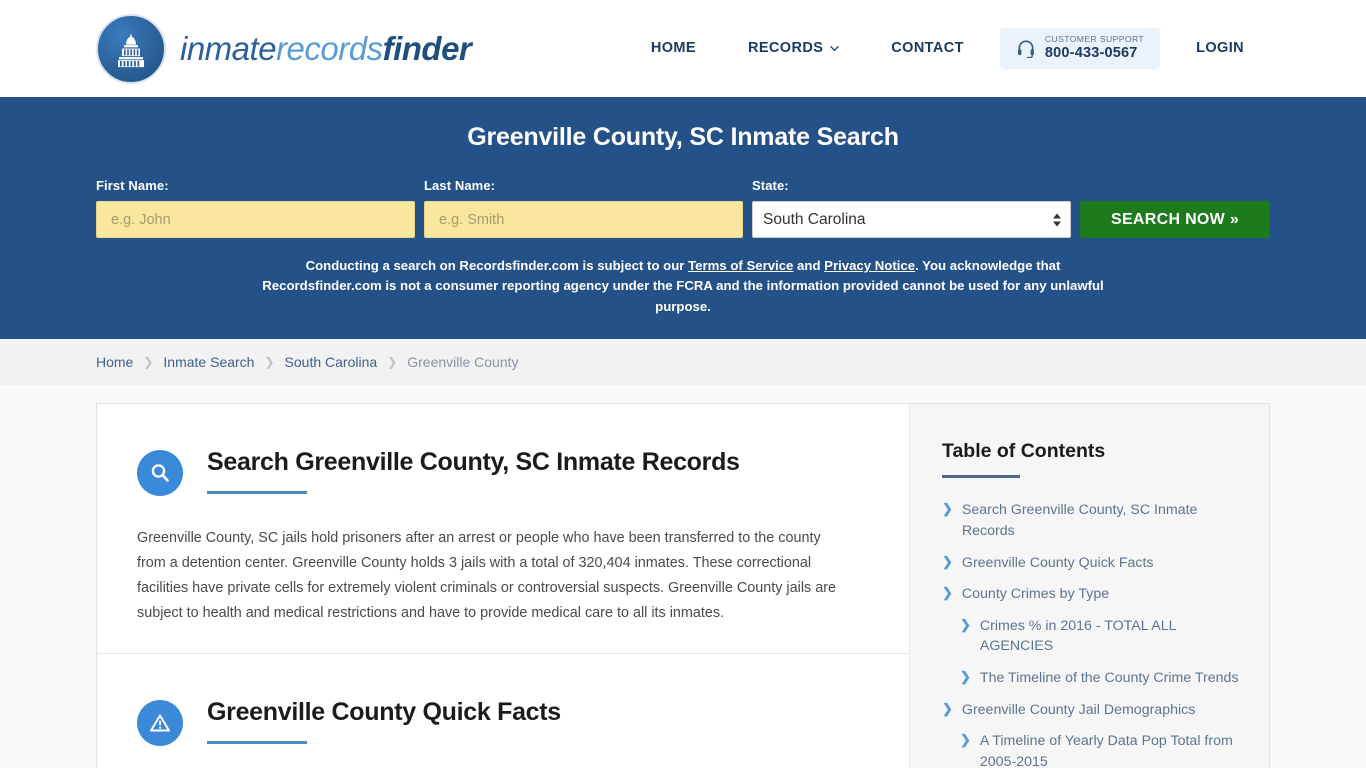 The width and height of the screenshot is (1366, 768). I want to click on nav-item-login: LOGIN, so click(1220, 48).